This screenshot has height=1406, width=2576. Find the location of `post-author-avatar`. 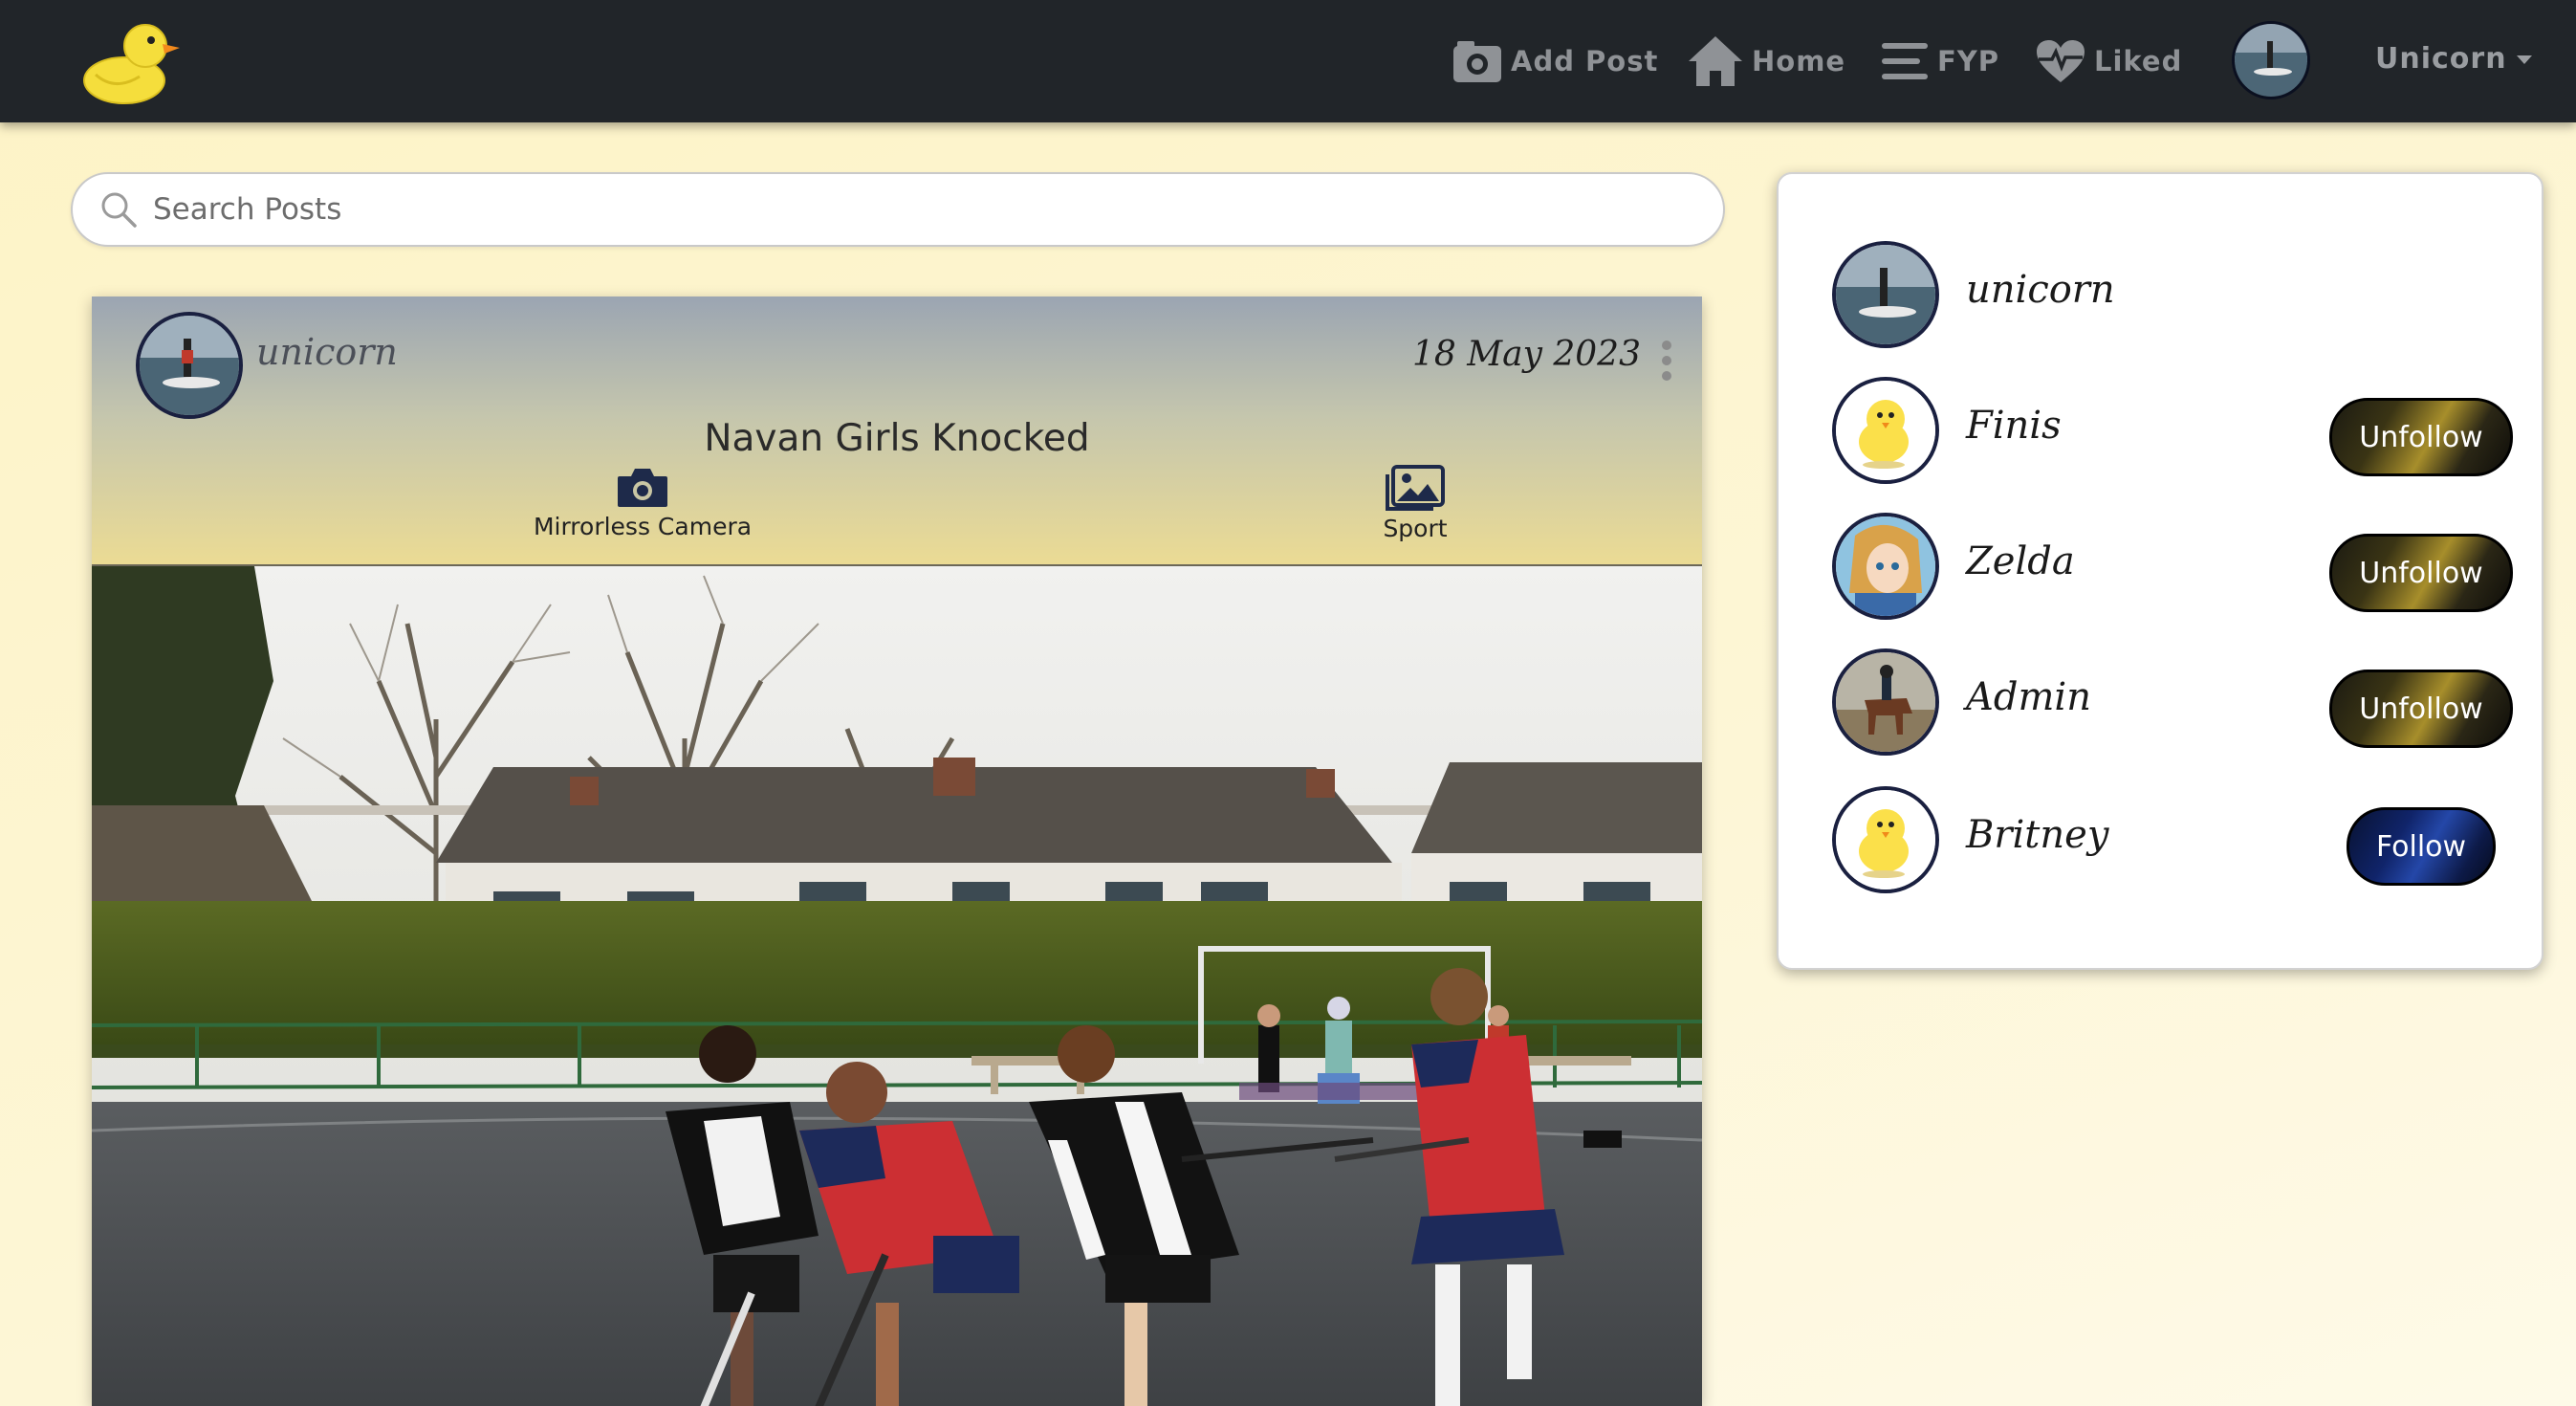

post-author-avatar is located at coordinates (189, 365).